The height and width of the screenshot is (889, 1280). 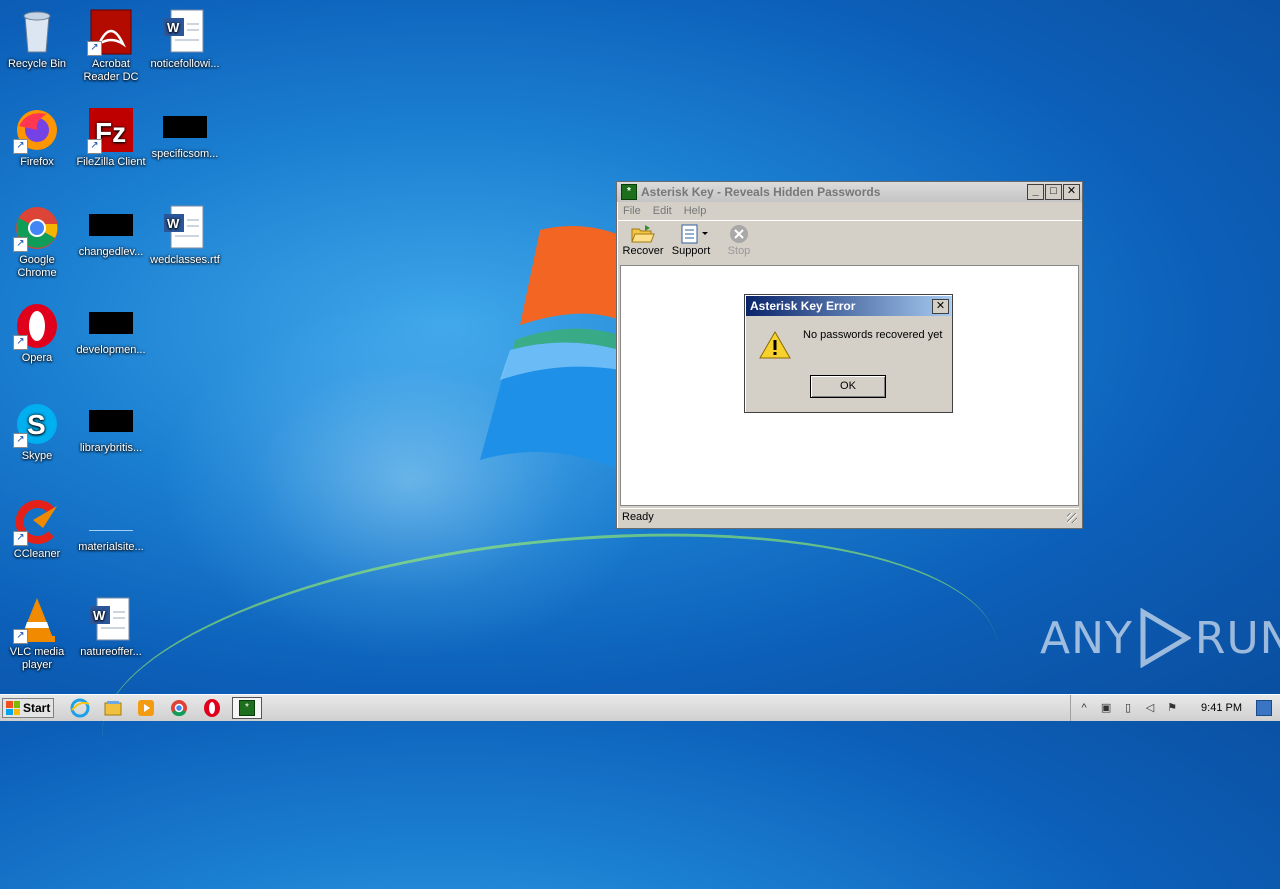 I want to click on desktop-icon-word-doc-wedclasses: W wedclasses.rtf, so click(x=185, y=233).